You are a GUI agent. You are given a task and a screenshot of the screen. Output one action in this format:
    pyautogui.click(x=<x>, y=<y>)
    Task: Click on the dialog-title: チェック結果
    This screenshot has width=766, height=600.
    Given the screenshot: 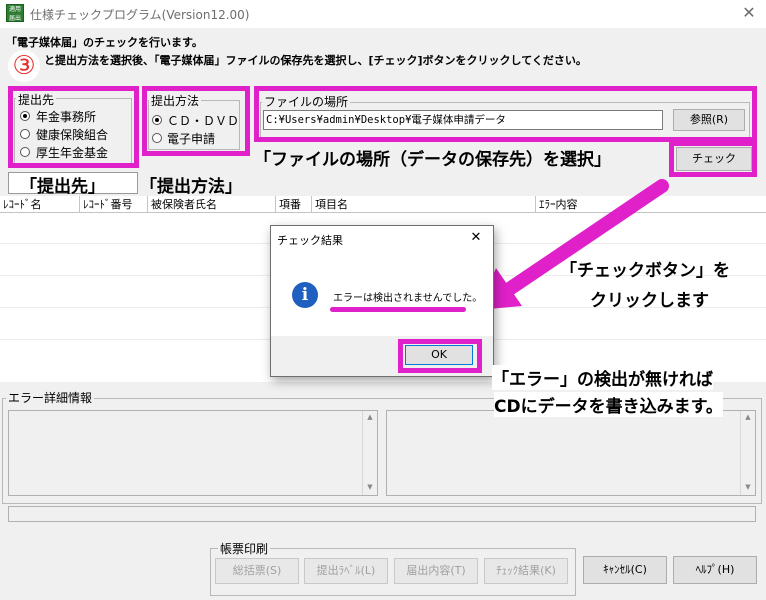 What is the action you would take?
    pyautogui.click(x=310, y=240)
    